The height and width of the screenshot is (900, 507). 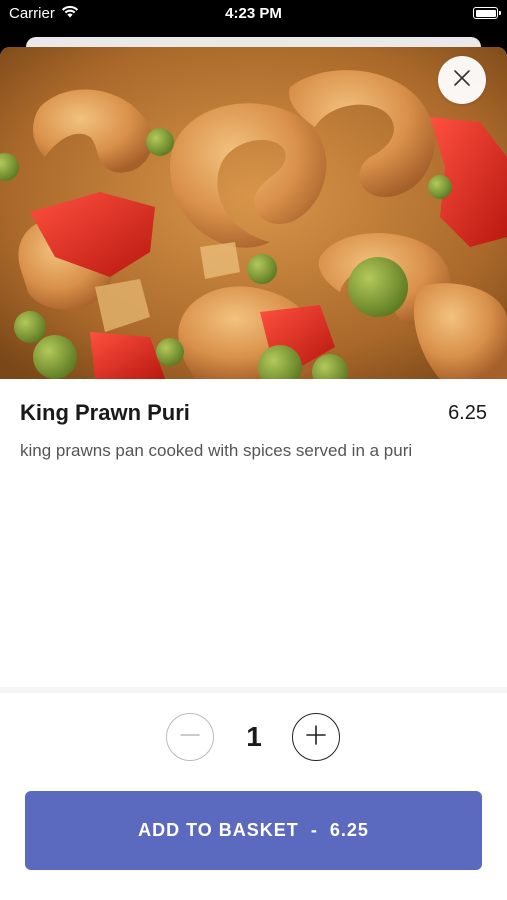 I want to click on item-title: King Prawn Puri, so click(x=105, y=412).